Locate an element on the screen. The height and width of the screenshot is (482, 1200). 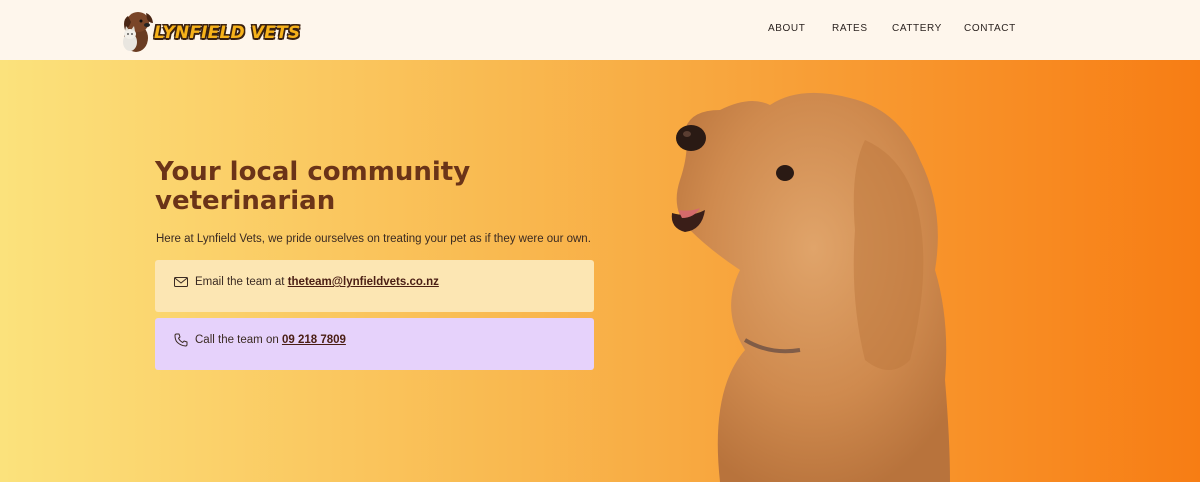
nav-contact: CONTACT is located at coordinates (990, 28).